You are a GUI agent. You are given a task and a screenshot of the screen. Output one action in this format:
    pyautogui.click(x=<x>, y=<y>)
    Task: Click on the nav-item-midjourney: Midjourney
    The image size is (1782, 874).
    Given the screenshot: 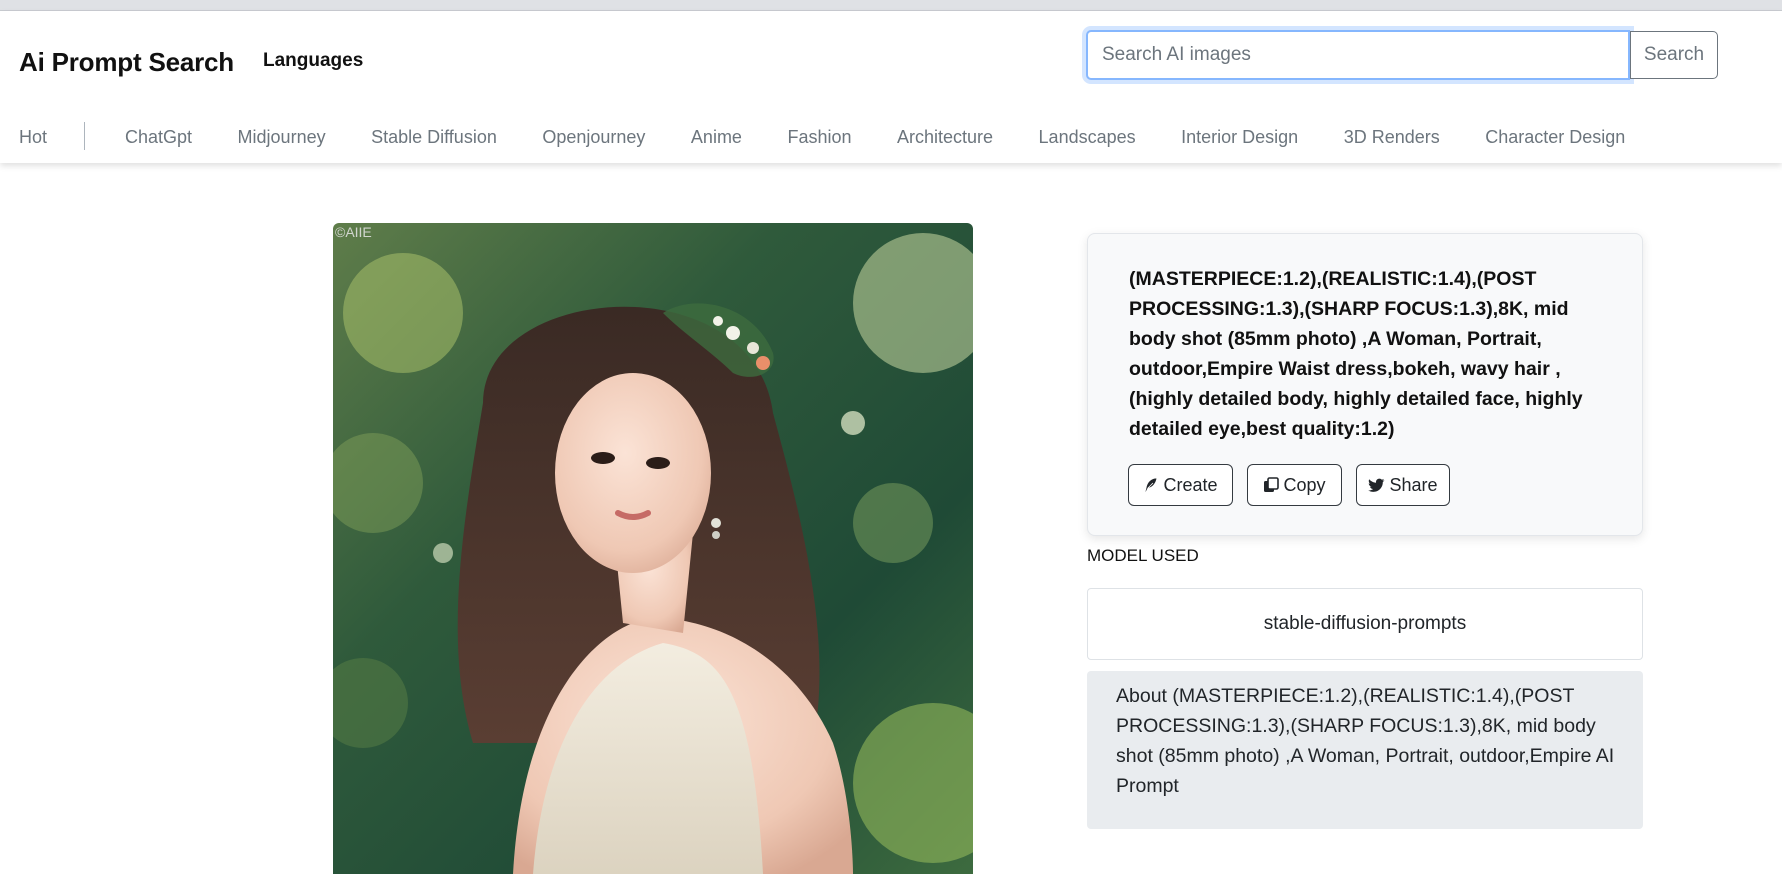 What is the action you would take?
    pyautogui.click(x=282, y=137)
    